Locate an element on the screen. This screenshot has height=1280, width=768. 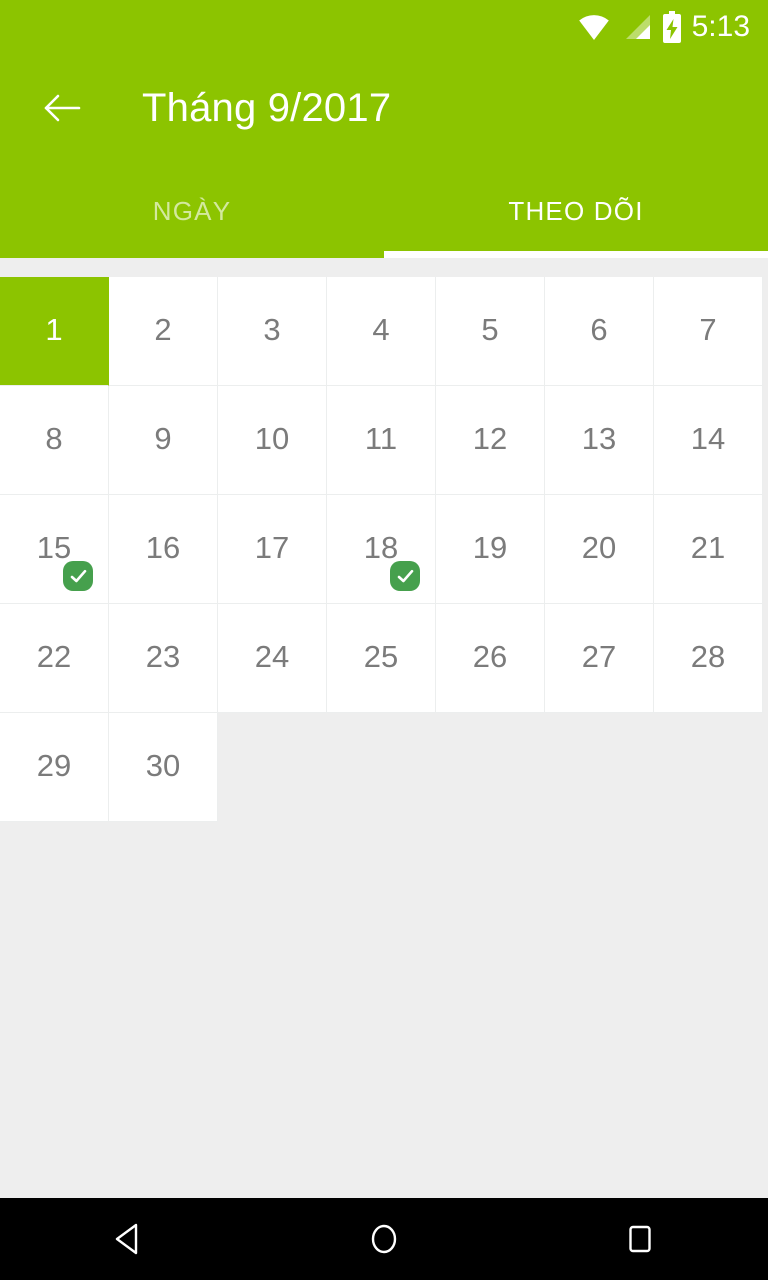
day-number: 11 is located at coordinates (381, 438).